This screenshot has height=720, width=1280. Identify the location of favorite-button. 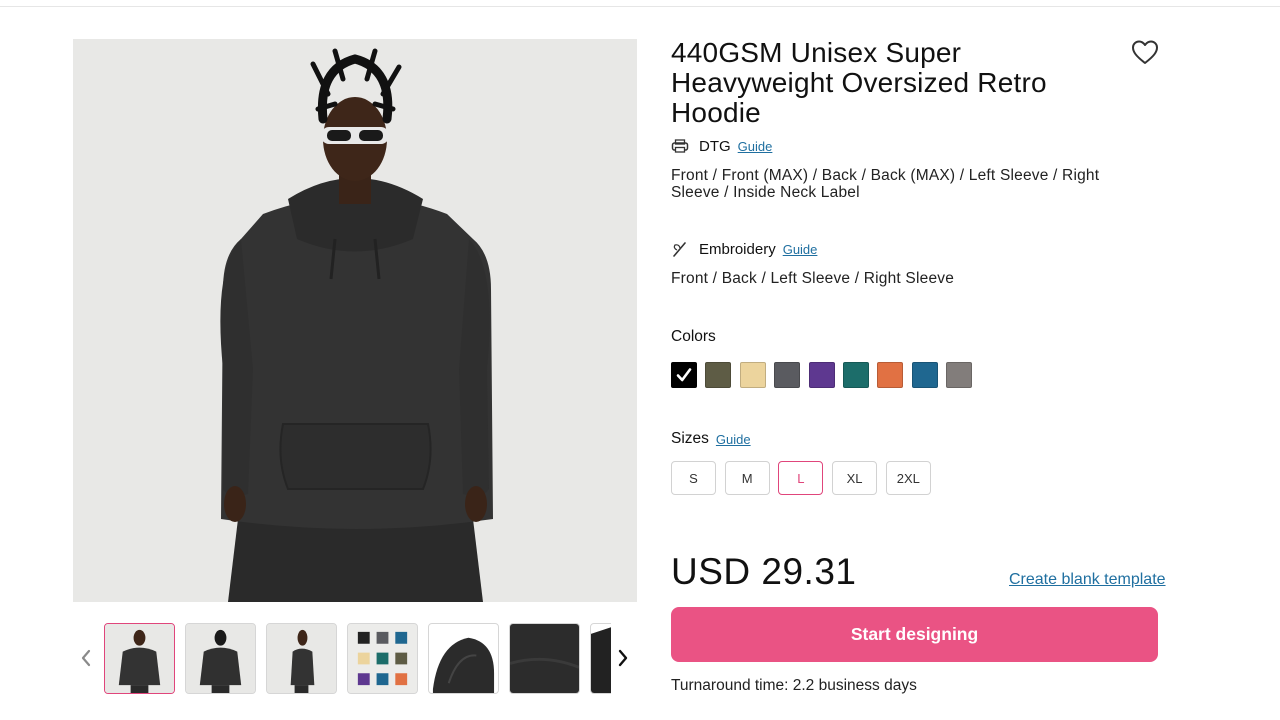
(1145, 52).